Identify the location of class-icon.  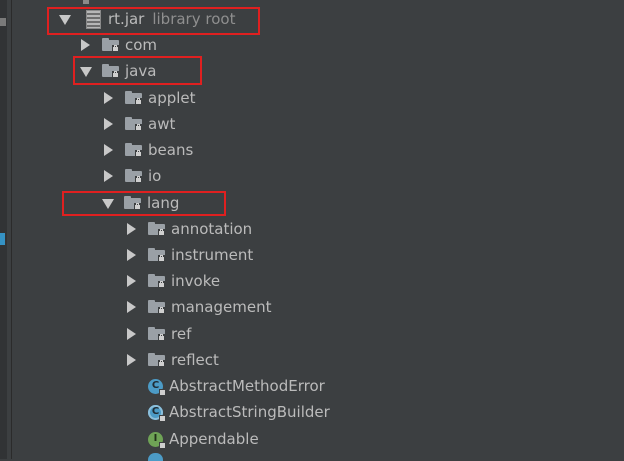
(155, 457).